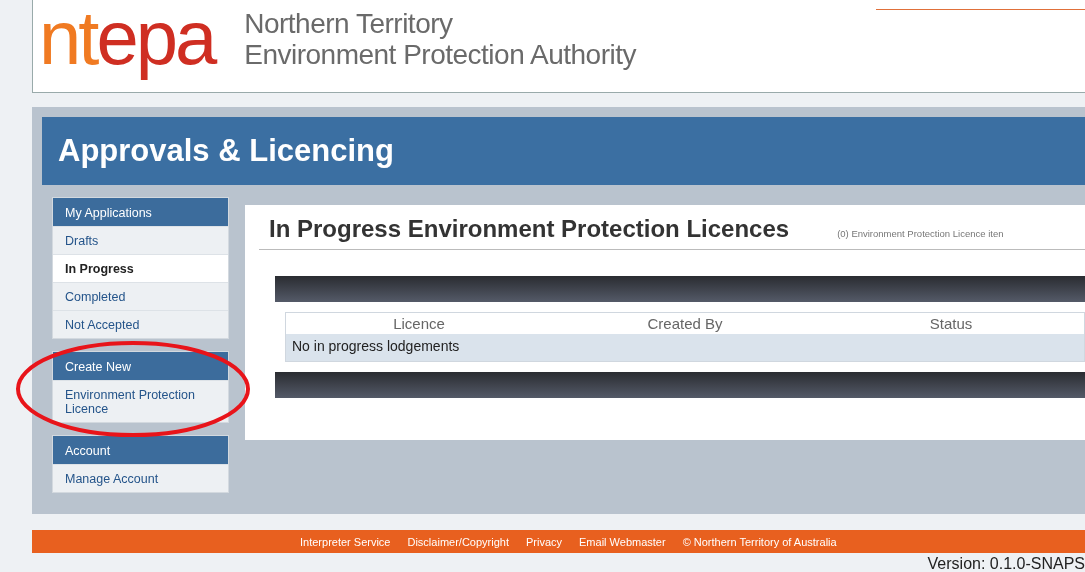  What do you see at coordinates (376, 346) in the screenshot?
I see `empty-message: No in progress lodgements` at bounding box center [376, 346].